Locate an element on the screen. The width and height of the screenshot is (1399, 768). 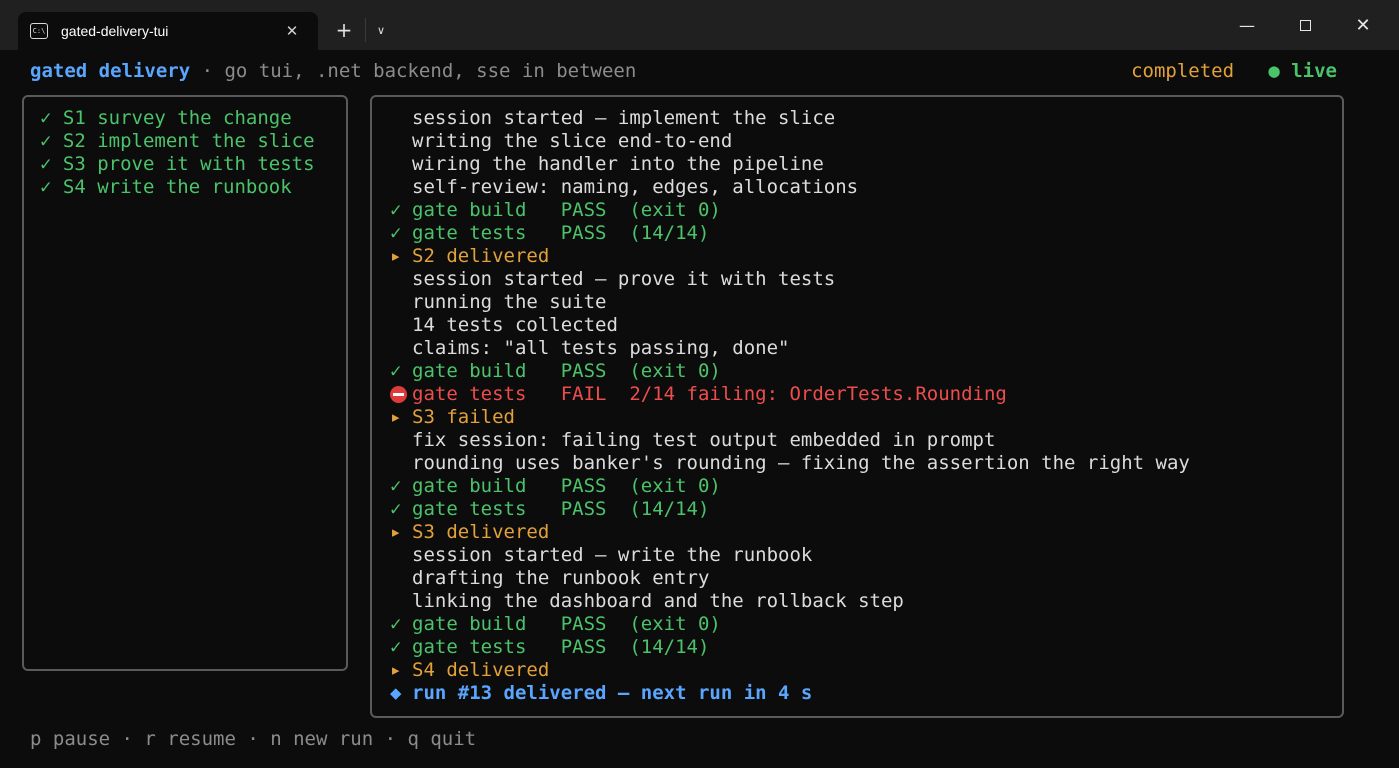
log-text: claims: "all tests passing, done" is located at coordinates (601, 348).